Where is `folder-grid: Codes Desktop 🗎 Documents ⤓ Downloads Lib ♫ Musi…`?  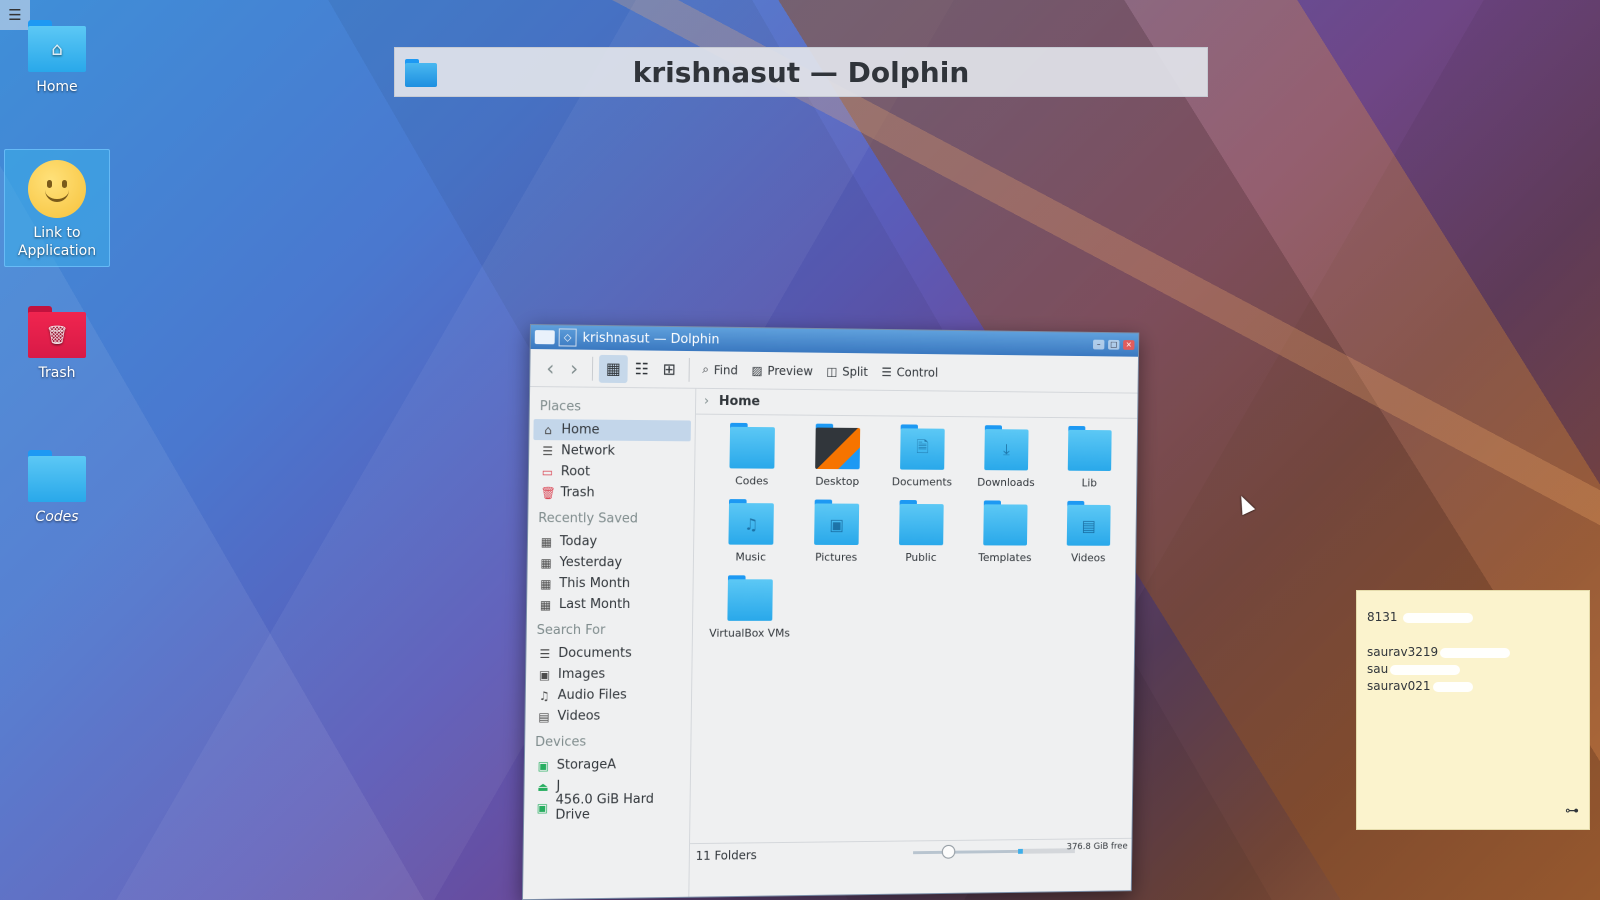
folder-grid: Codes Desktop 🗎 Documents ⤓ Downloads Lib ♫ Musi… is located at coordinates (919, 531).